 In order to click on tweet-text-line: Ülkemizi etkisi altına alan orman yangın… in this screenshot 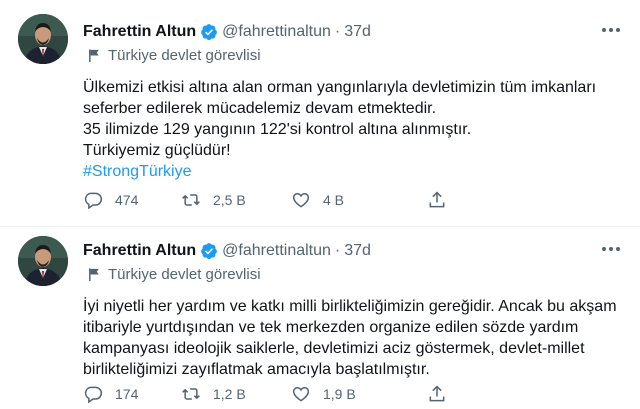, I will do `click(340, 87)`.